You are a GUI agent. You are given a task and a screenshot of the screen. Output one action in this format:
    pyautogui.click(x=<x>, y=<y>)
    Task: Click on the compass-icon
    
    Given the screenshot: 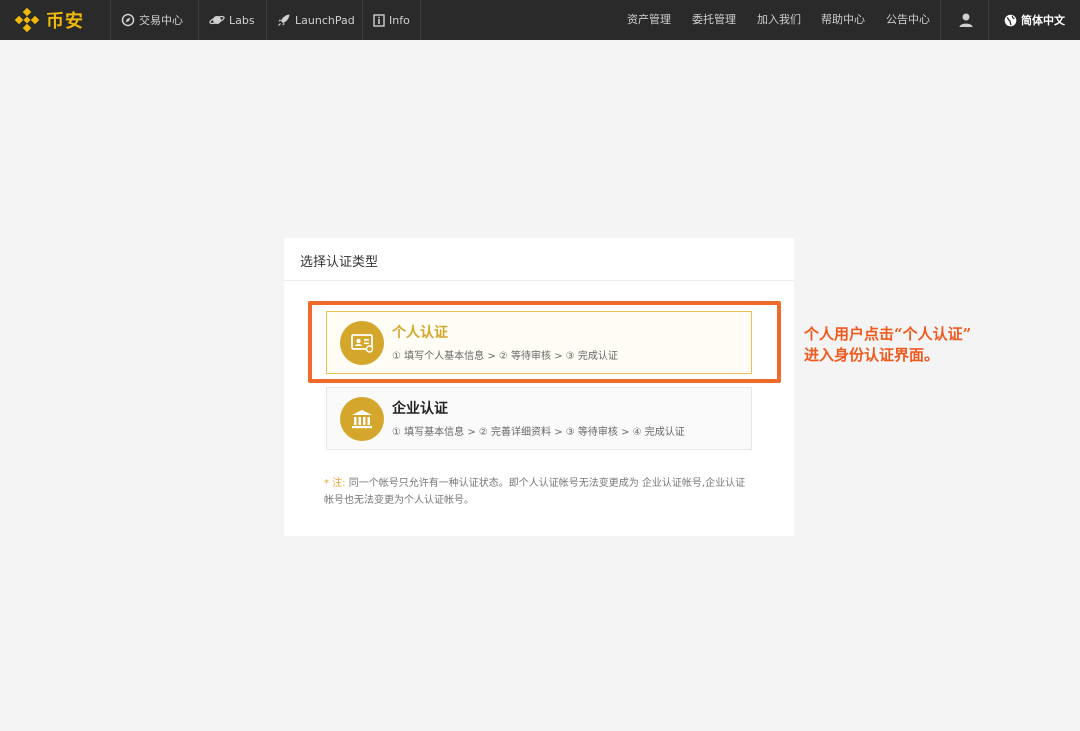 What is the action you would take?
    pyautogui.click(x=128, y=20)
    